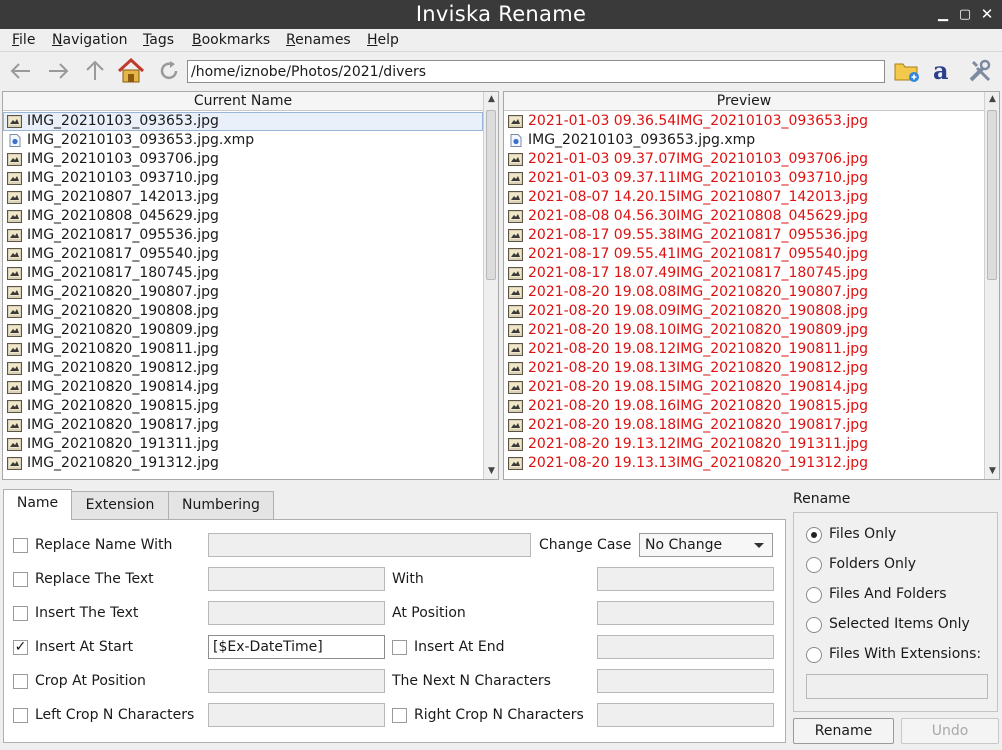  Describe the element at coordinates (243, 463) in the screenshot. I see `list-item: IMG_20210820_191312.jpg` at that location.